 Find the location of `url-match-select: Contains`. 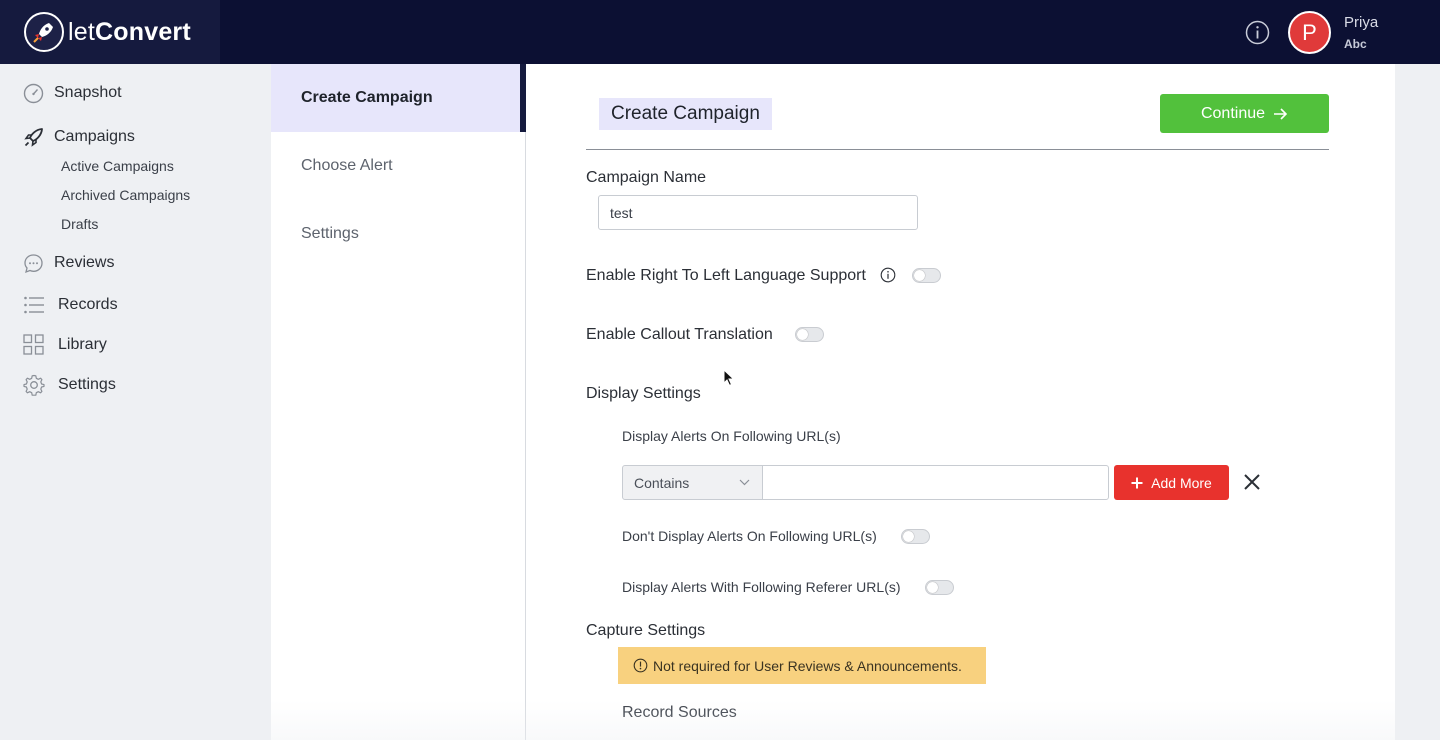

url-match-select: Contains is located at coordinates (692, 482).